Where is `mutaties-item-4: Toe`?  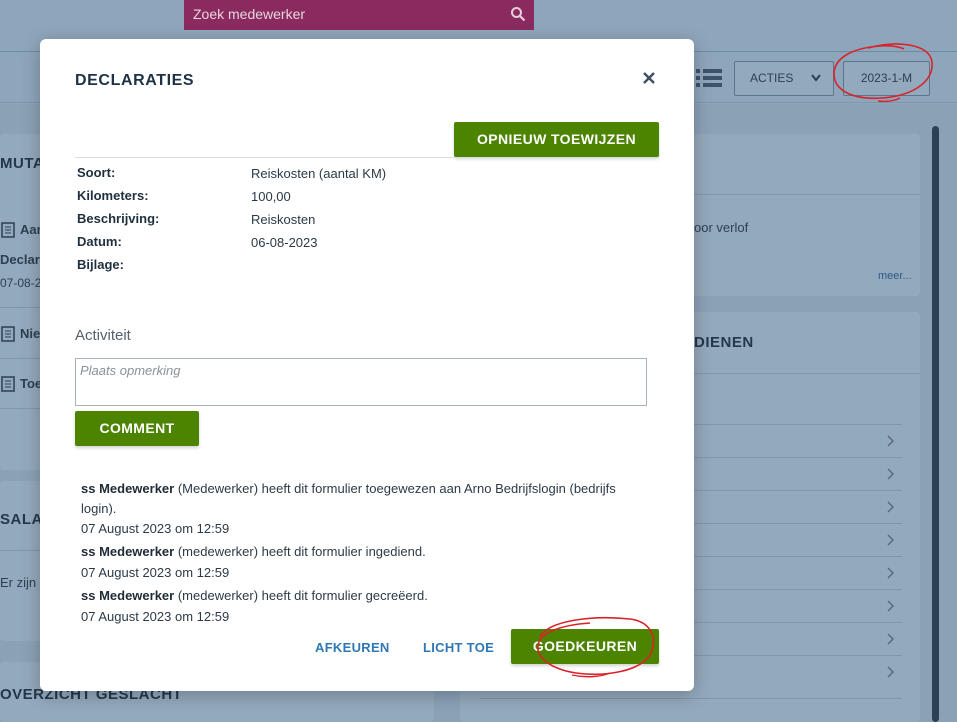
mutaties-item-4: Toe is located at coordinates (31, 383).